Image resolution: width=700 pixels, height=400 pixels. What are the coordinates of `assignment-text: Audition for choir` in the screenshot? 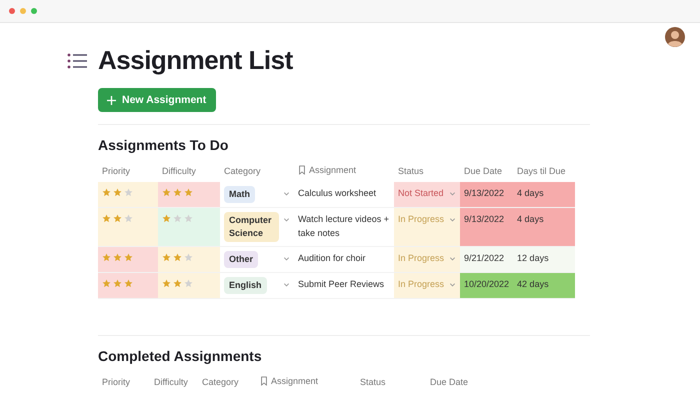 It's located at (332, 258).